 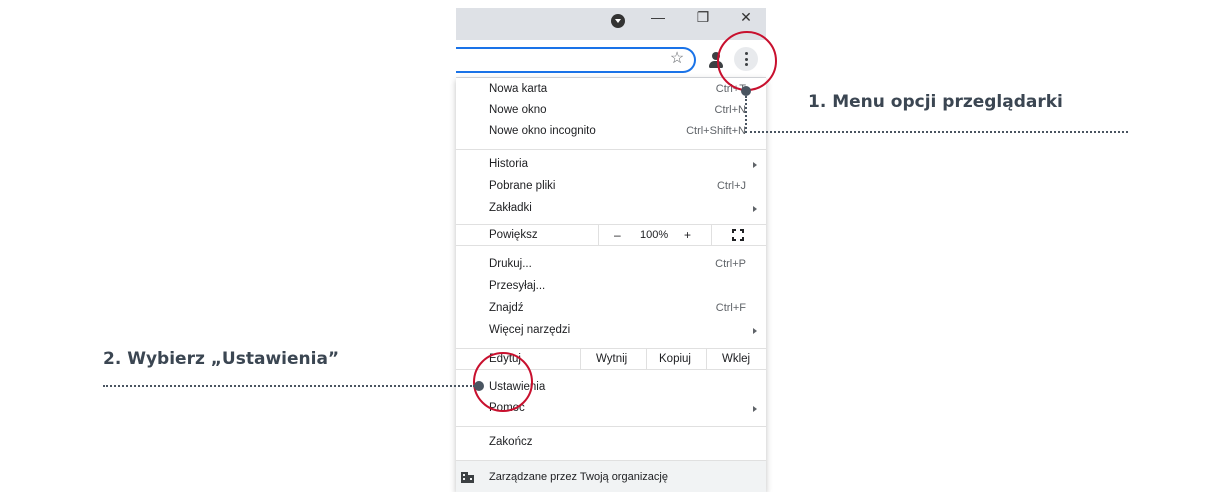 What do you see at coordinates (542, 131) in the screenshot?
I see `menu-item-label: Nowe okno incognito` at bounding box center [542, 131].